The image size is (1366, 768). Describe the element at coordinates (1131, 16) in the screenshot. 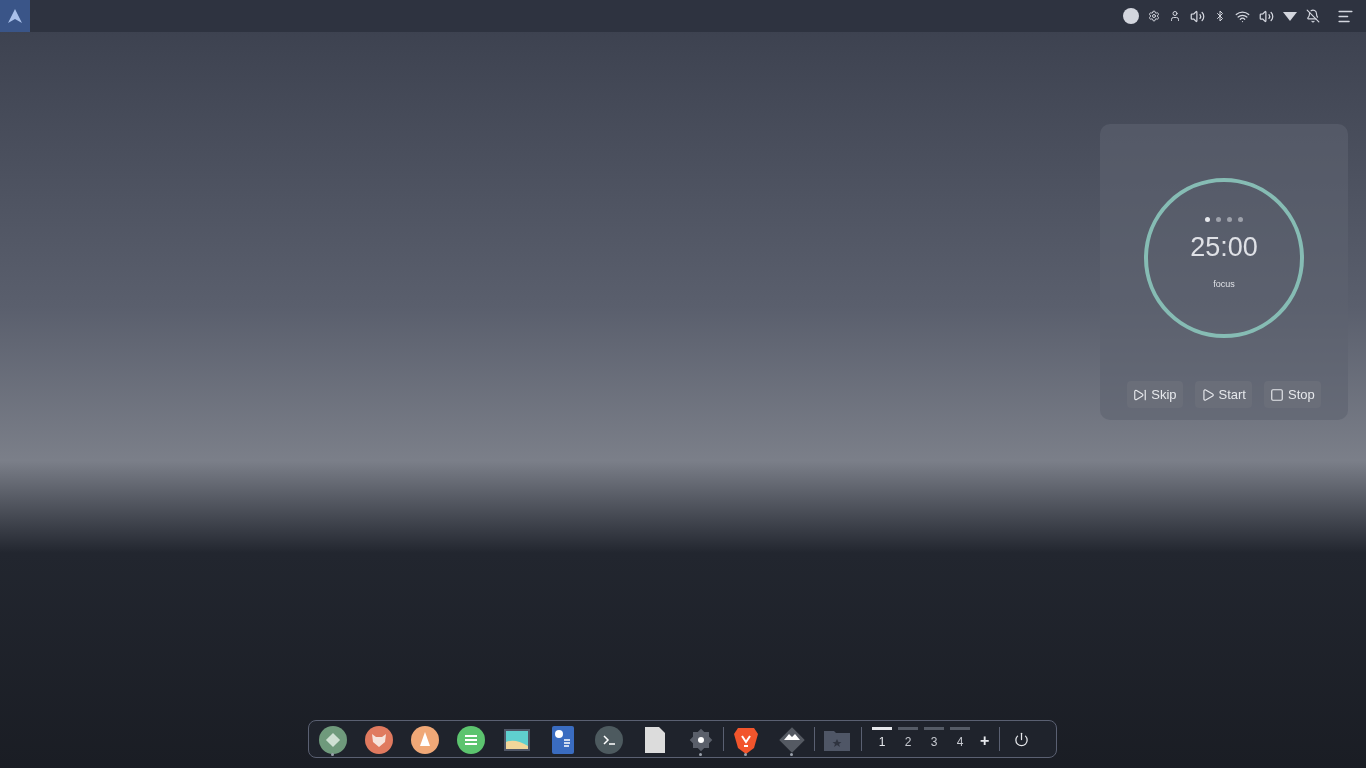

I see `circle-icon` at that location.